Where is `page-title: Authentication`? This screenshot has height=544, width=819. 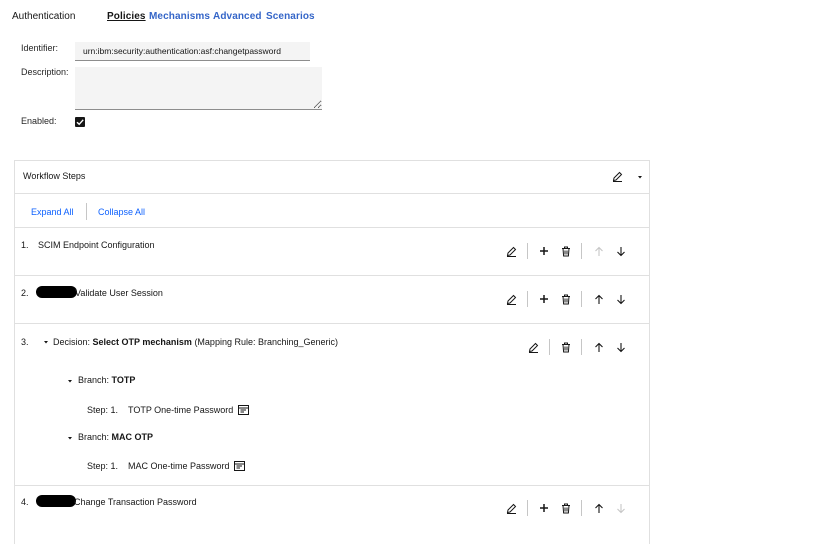 page-title: Authentication is located at coordinates (44, 16).